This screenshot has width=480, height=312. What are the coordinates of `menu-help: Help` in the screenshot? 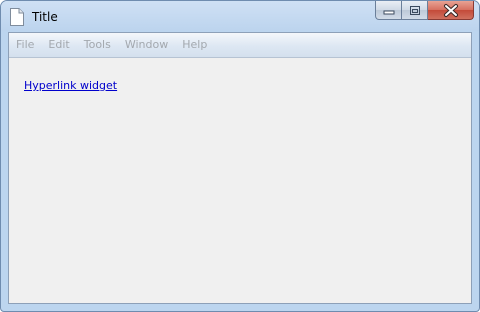 It's located at (194, 45).